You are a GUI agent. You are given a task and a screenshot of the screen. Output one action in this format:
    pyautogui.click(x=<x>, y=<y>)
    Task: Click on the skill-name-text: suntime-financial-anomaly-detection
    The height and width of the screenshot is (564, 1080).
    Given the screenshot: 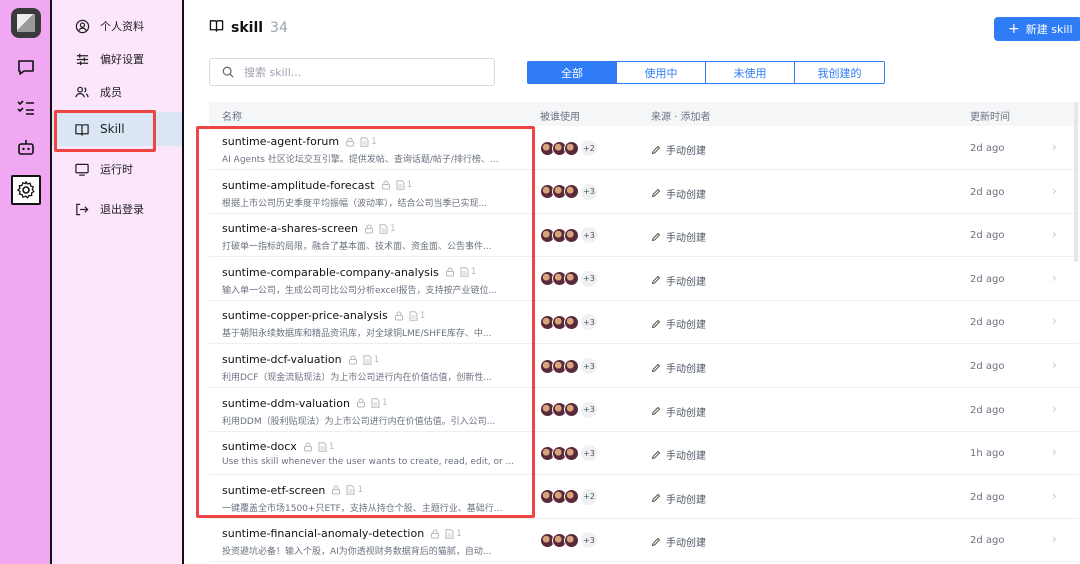 What is the action you would take?
    pyautogui.click(x=323, y=534)
    